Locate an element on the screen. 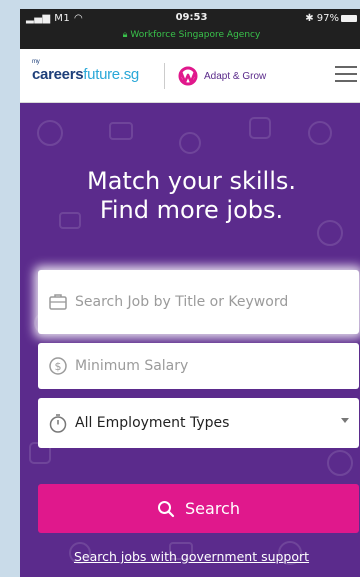 The height and width of the screenshot is (577, 360). adapt-grow-text: Adapt & Grow is located at coordinates (235, 76).